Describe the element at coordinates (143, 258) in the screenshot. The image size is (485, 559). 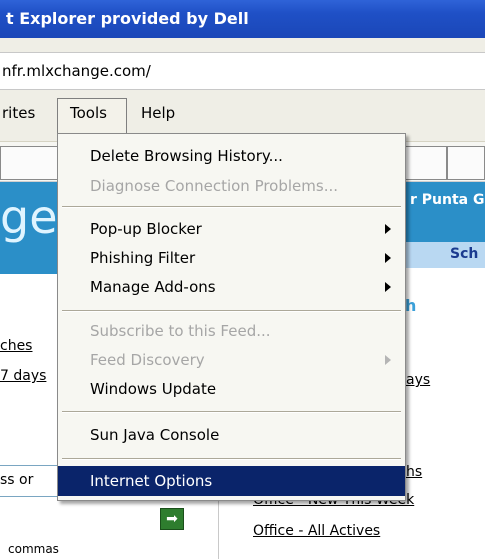
I see `menu-item-label: Phishing Filter` at that location.